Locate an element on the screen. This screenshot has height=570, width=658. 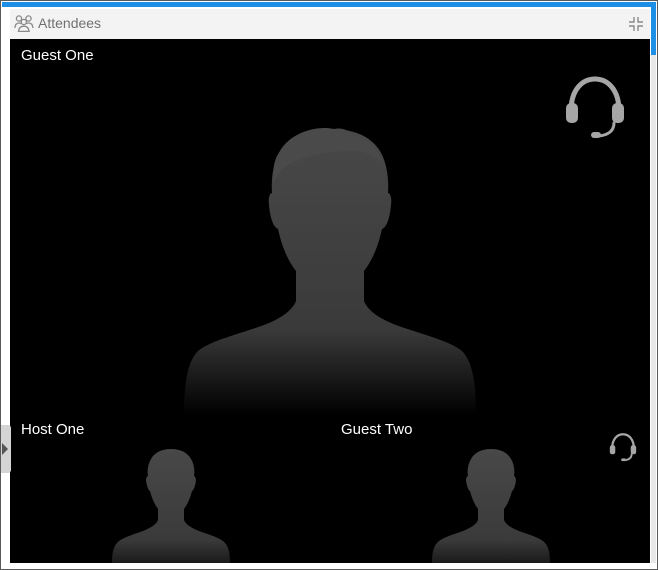
attendee-name: Host One is located at coordinates (53, 429).